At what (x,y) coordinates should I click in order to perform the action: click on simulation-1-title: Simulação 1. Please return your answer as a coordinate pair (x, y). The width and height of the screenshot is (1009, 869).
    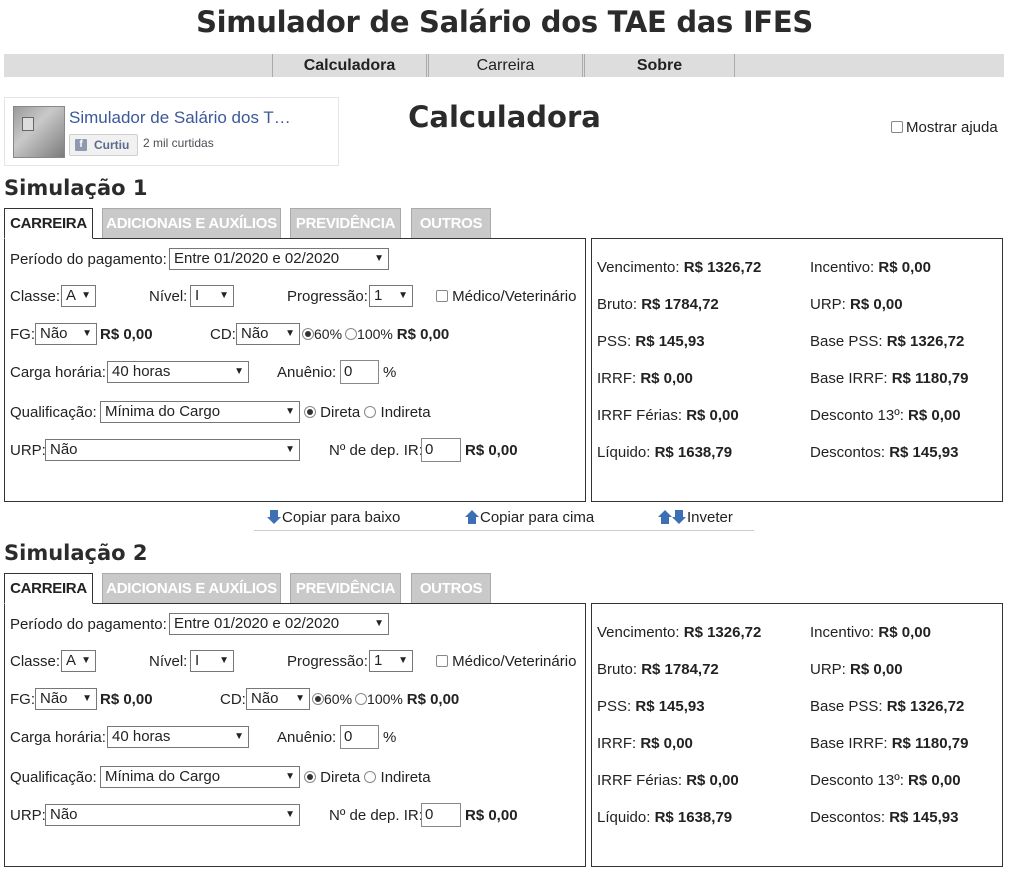
    Looking at the image, I should click on (76, 188).